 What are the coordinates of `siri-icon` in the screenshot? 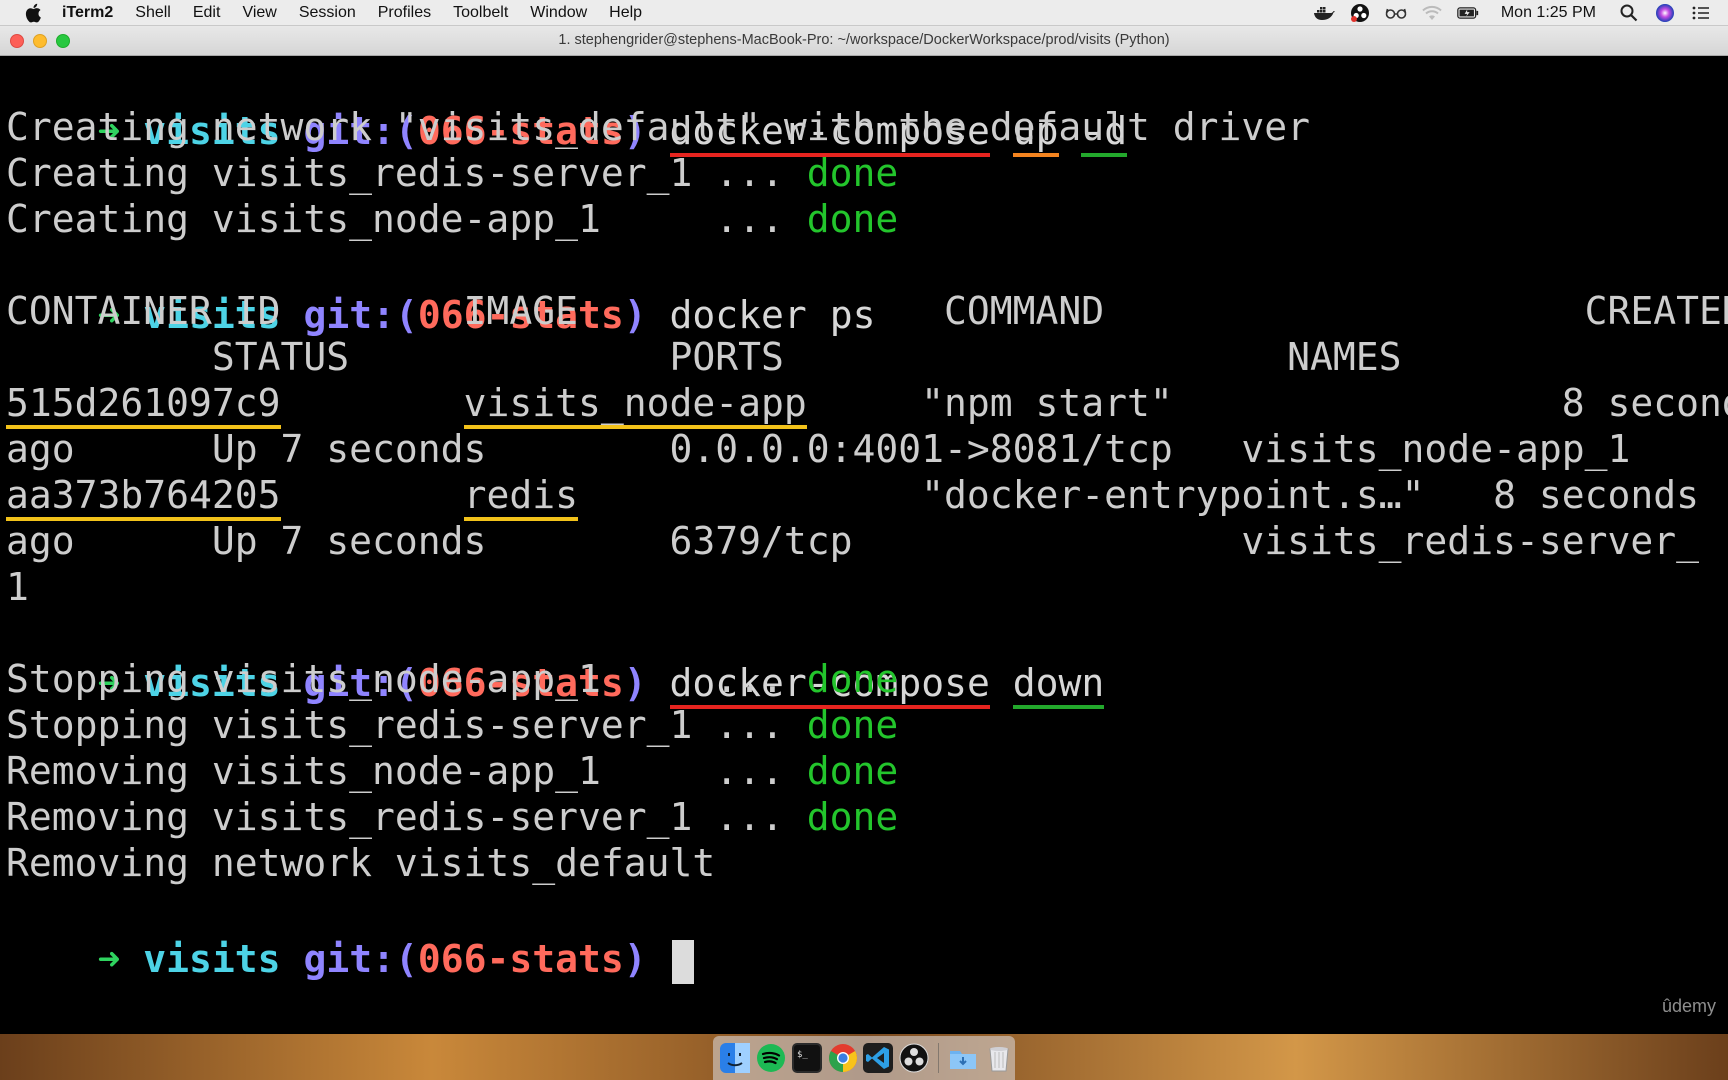 It's located at (1665, 13).